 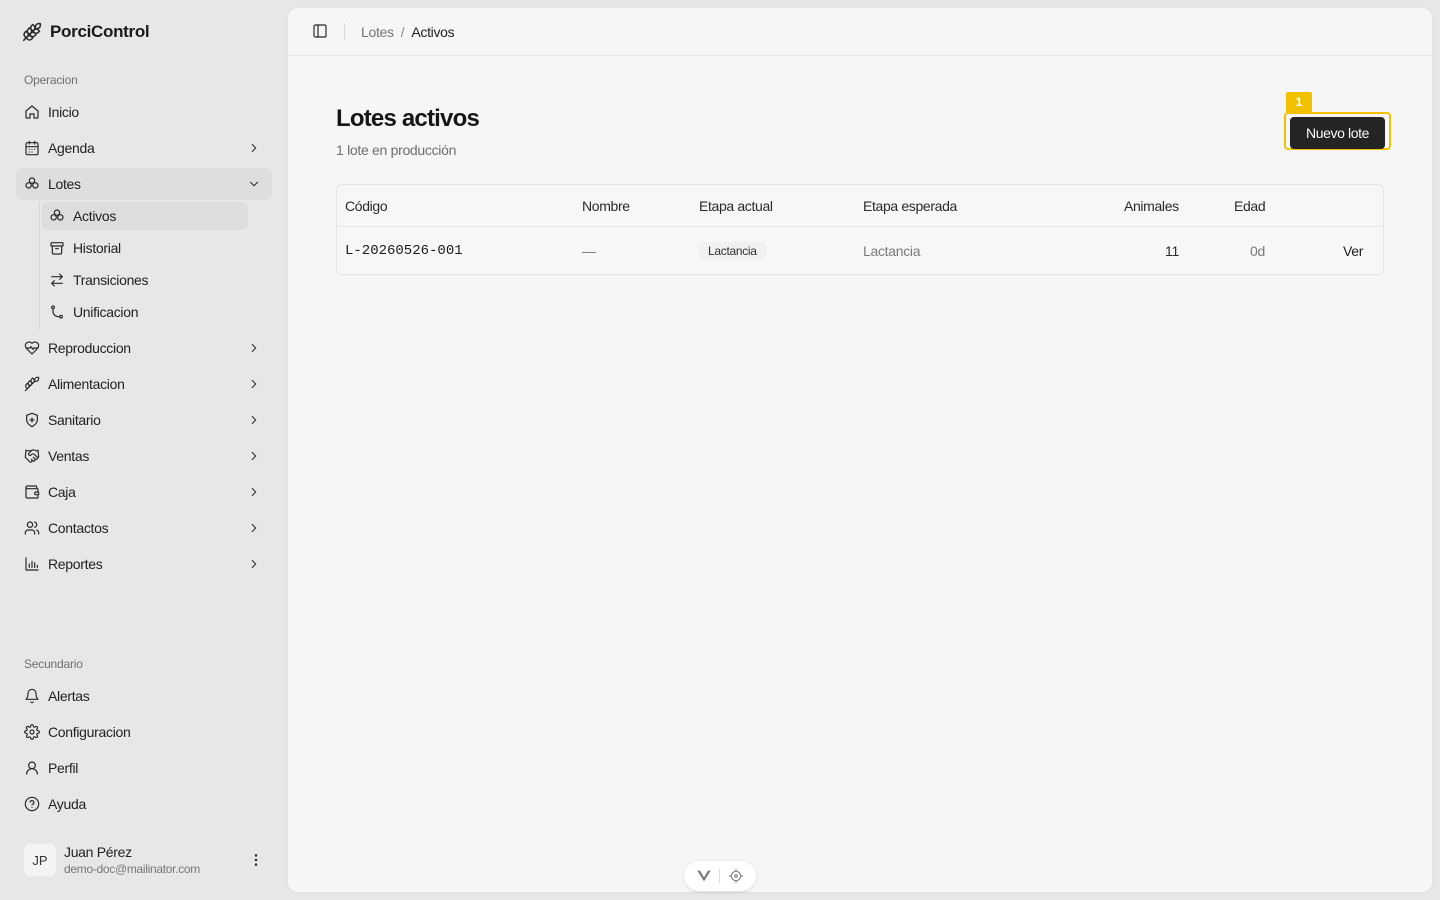 I want to click on gear-icon, so click(x=32, y=732).